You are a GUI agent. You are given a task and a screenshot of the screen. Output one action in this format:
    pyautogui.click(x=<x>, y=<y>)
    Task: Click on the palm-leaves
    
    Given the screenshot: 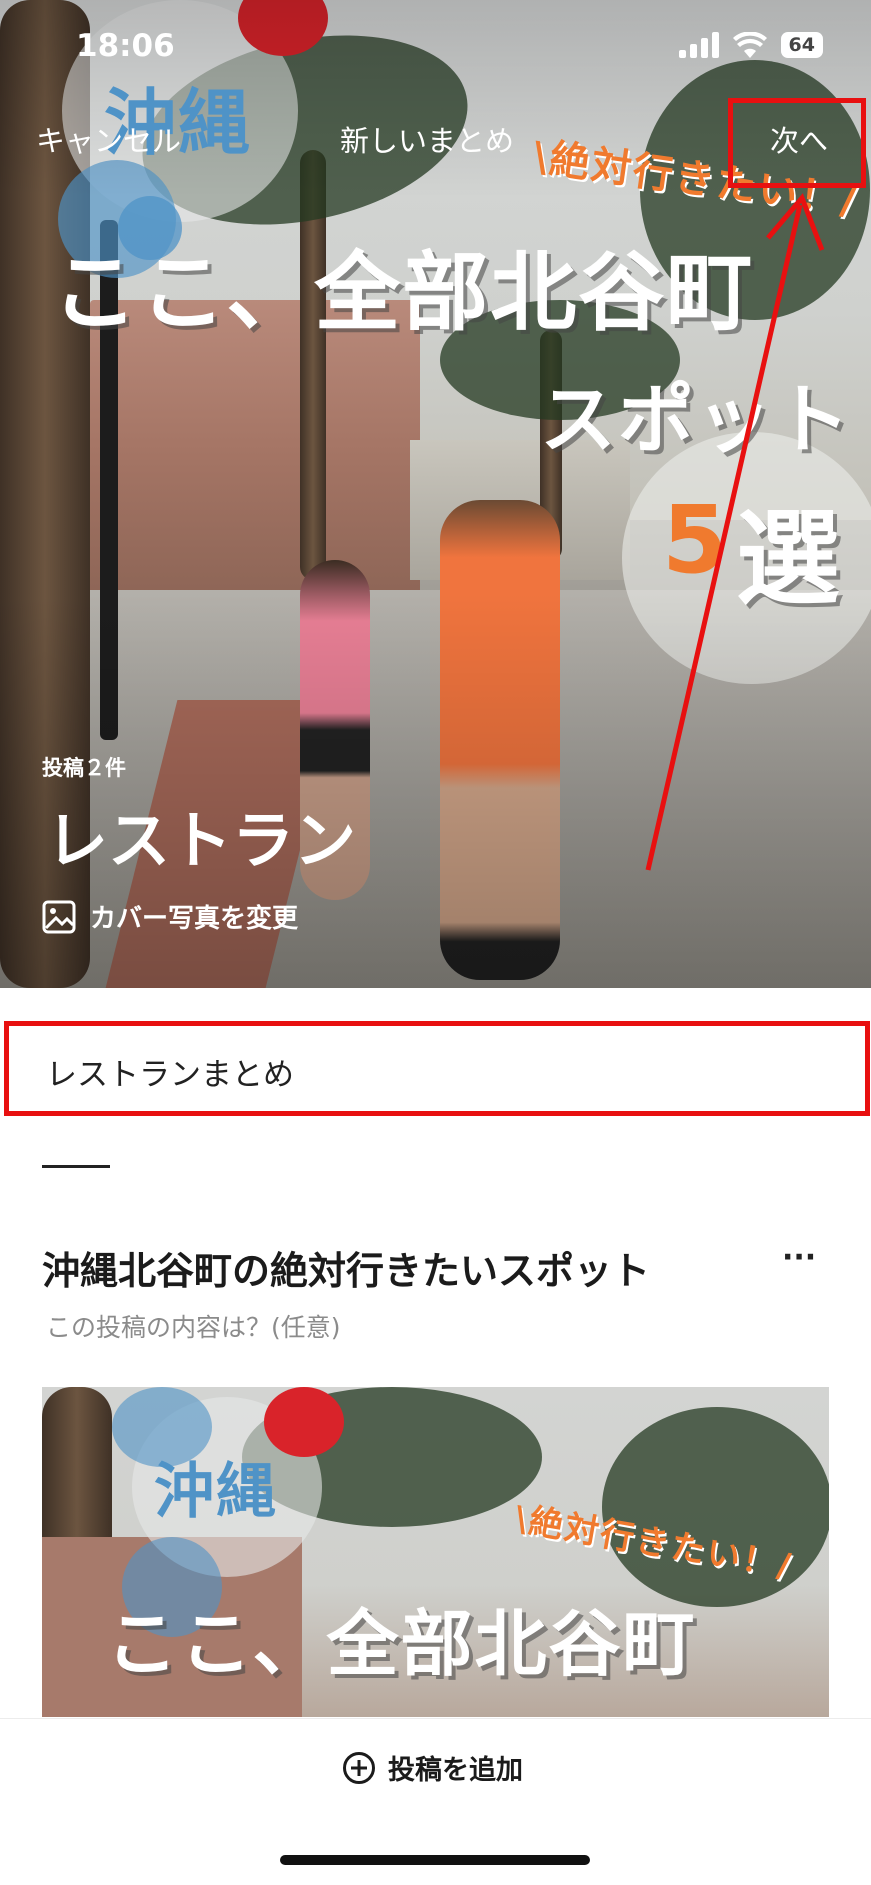 What is the action you would take?
    pyautogui.click(x=715, y=1507)
    